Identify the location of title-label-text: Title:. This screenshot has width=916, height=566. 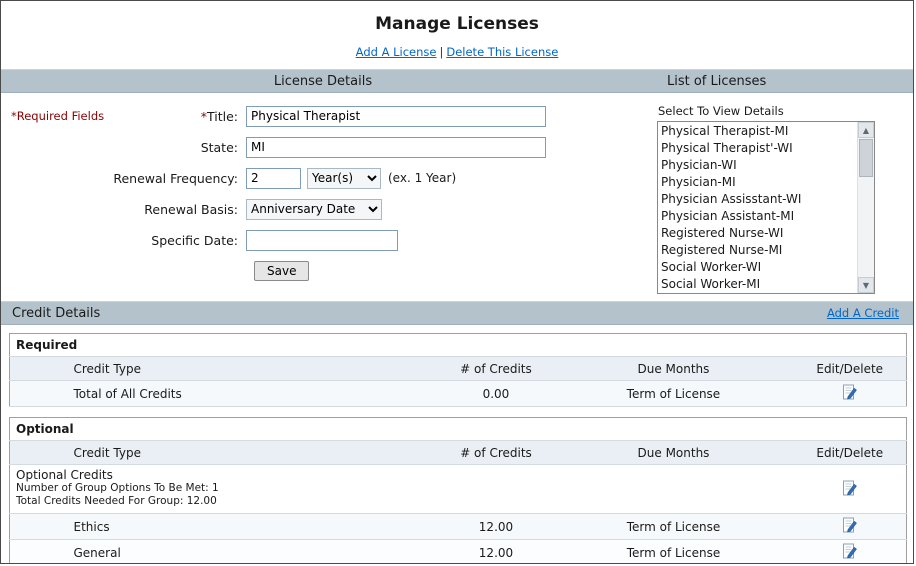
(222, 116).